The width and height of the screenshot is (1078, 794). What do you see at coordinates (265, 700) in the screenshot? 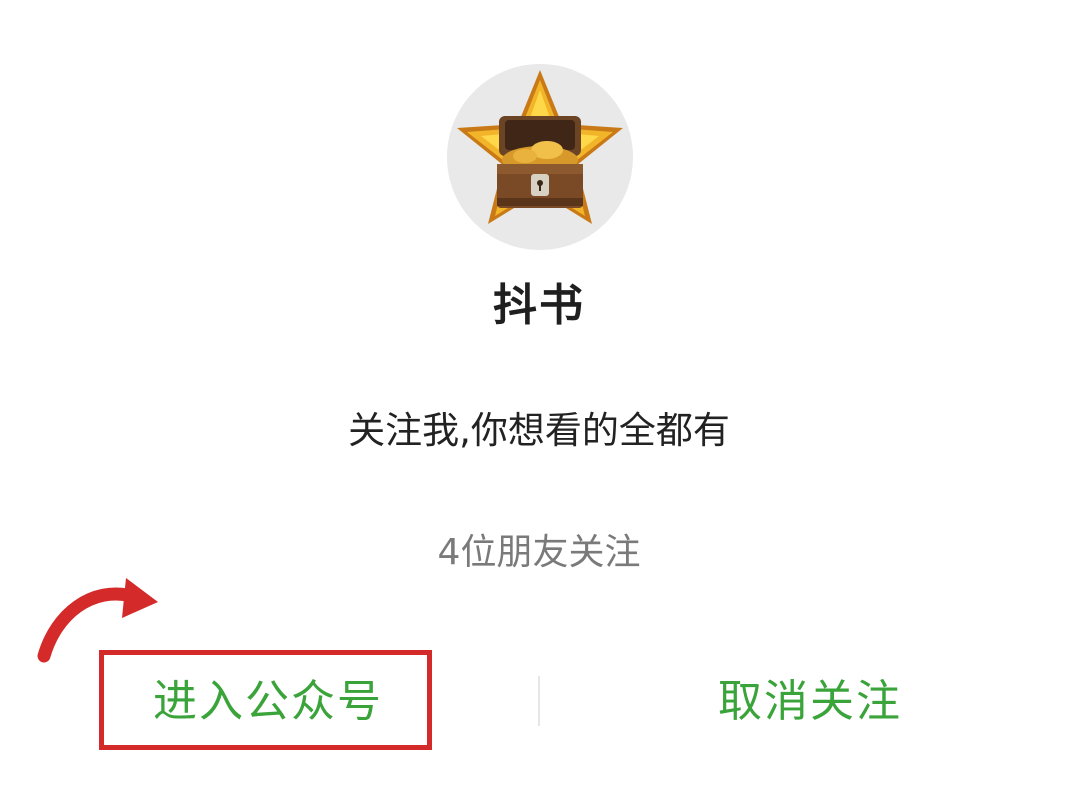
I see `highlight-box` at bounding box center [265, 700].